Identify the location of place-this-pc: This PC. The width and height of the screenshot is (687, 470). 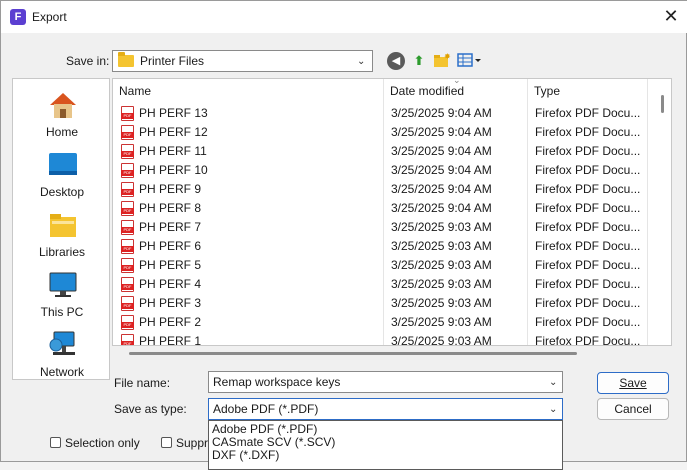
(62, 293).